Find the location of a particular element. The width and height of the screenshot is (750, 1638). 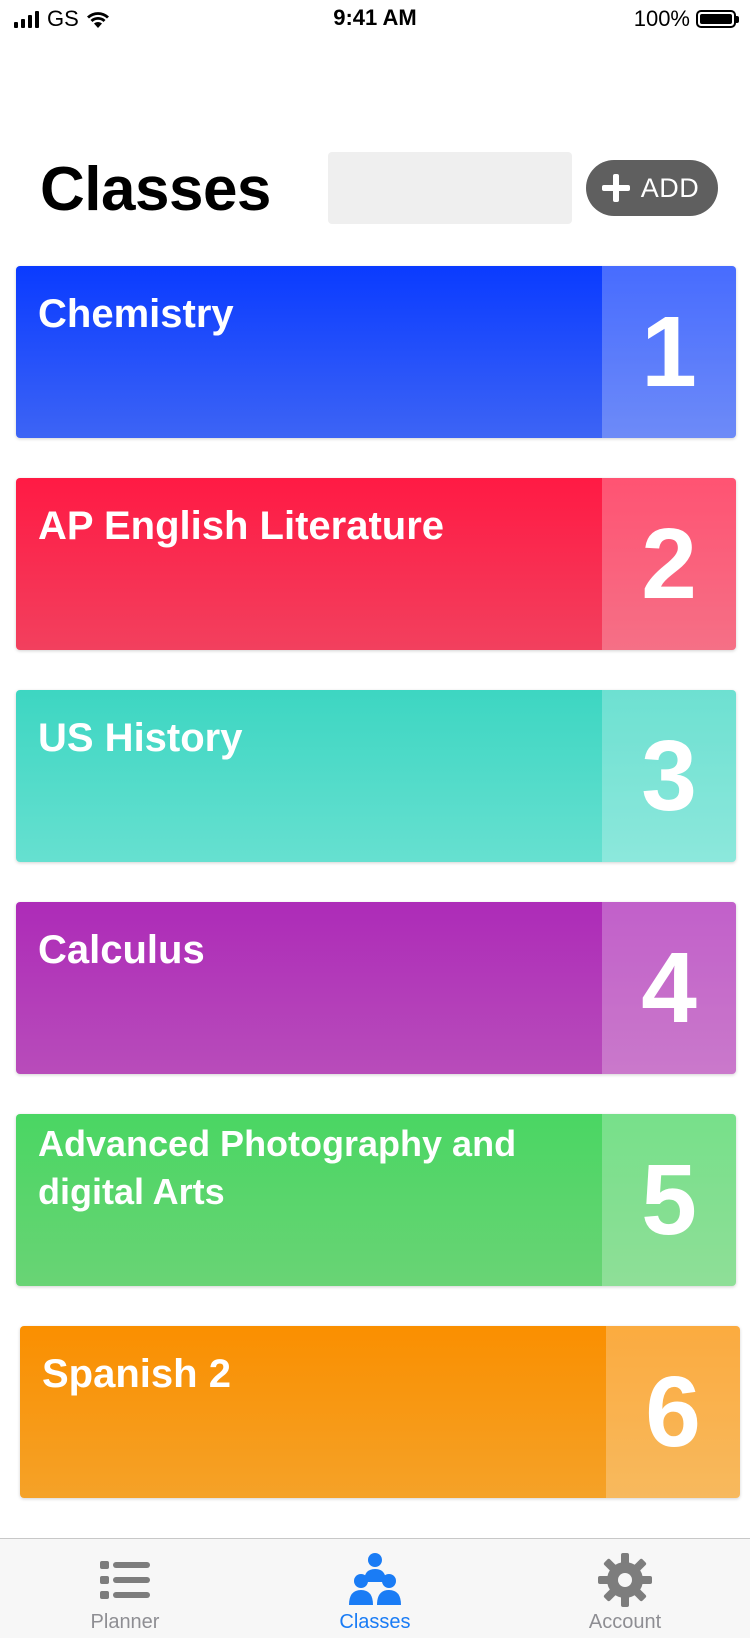

tab-bar: Planner Classes Account is located at coordinates (375, 1588).